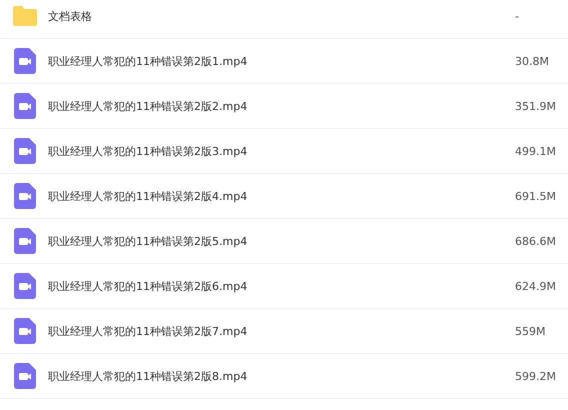 The image size is (568, 410). Describe the element at coordinates (281, 151) in the screenshot. I see `file-name: 职业经理人常犯的11种错误第2版3.mp4` at that location.